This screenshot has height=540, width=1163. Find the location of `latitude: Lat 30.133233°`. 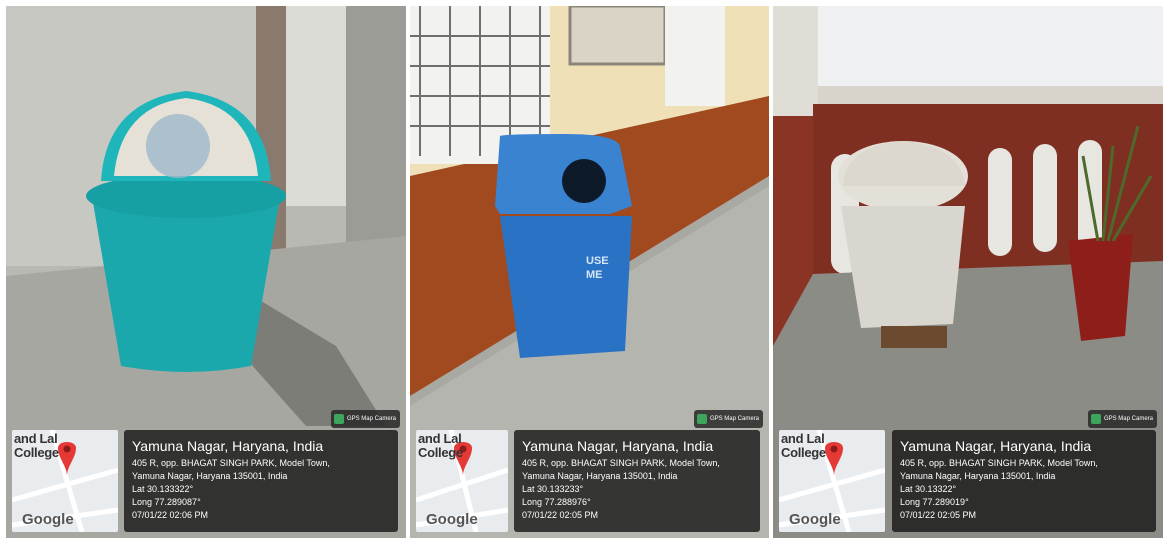

latitude: Lat 30.133233° is located at coordinates (553, 489).